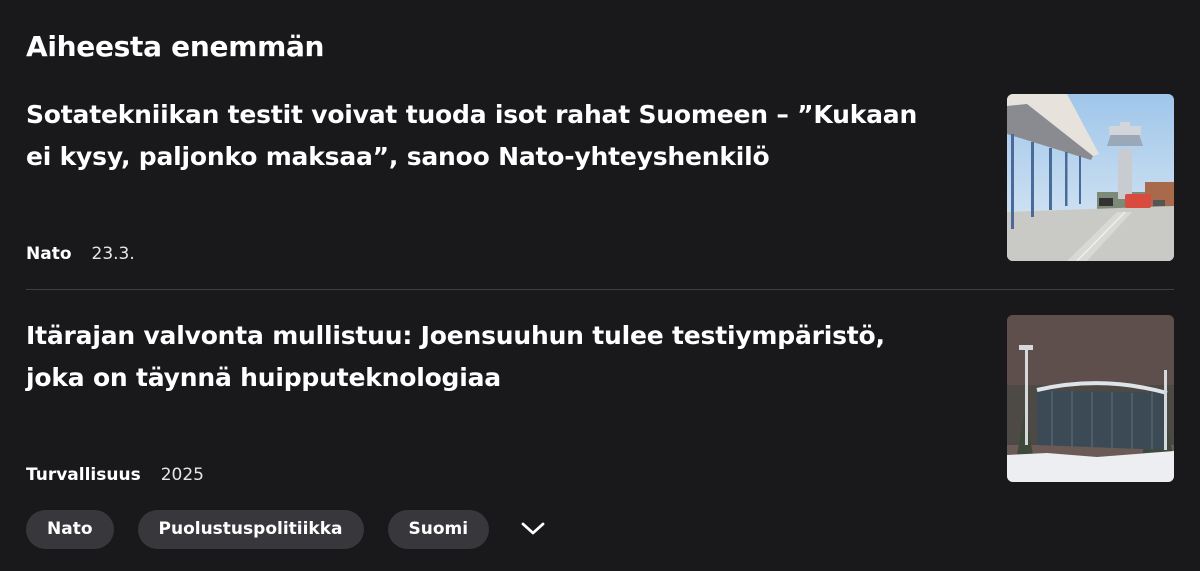  Describe the element at coordinates (49, 254) in the screenshot. I see `article-category: Nato` at that location.